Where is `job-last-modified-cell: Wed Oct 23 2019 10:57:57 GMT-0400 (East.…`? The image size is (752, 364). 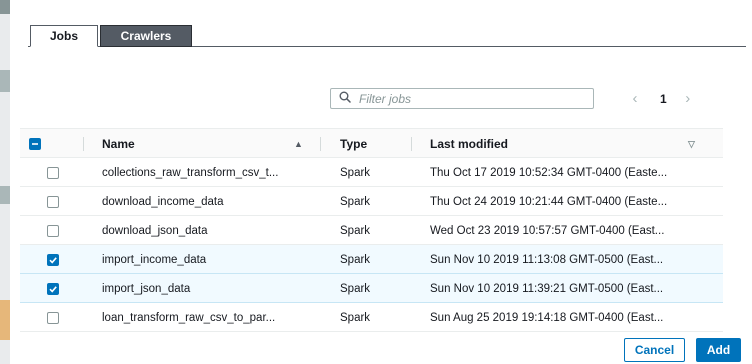
job-last-modified-cell: Wed Oct 23 2019 10:57:57 GMT-0400 (East.… is located at coordinates (547, 230).